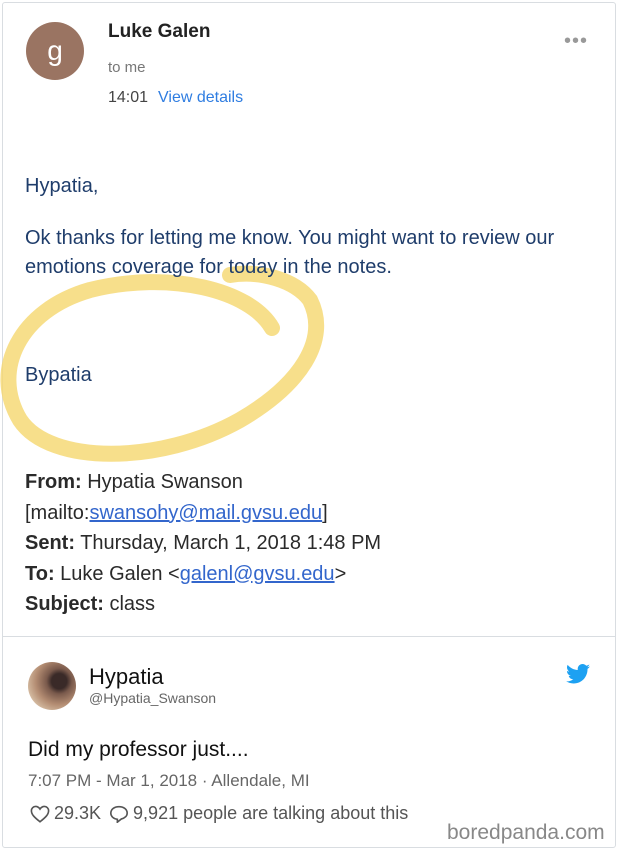 The image size is (620, 852). I want to click on tweet-handle: @Hypatia_Swanson, so click(152, 698).